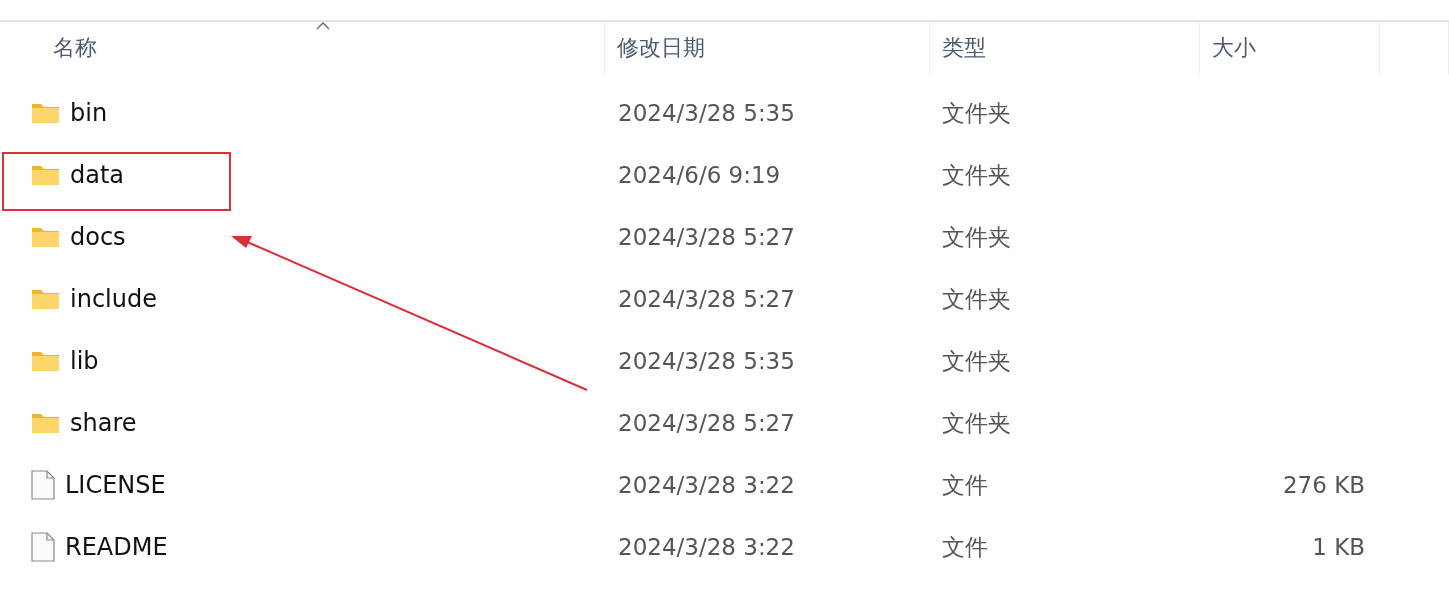  What do you see at coordinates (97, 175) in the screenshot?
I see `file-name: data` at bounding box center [97, 175].